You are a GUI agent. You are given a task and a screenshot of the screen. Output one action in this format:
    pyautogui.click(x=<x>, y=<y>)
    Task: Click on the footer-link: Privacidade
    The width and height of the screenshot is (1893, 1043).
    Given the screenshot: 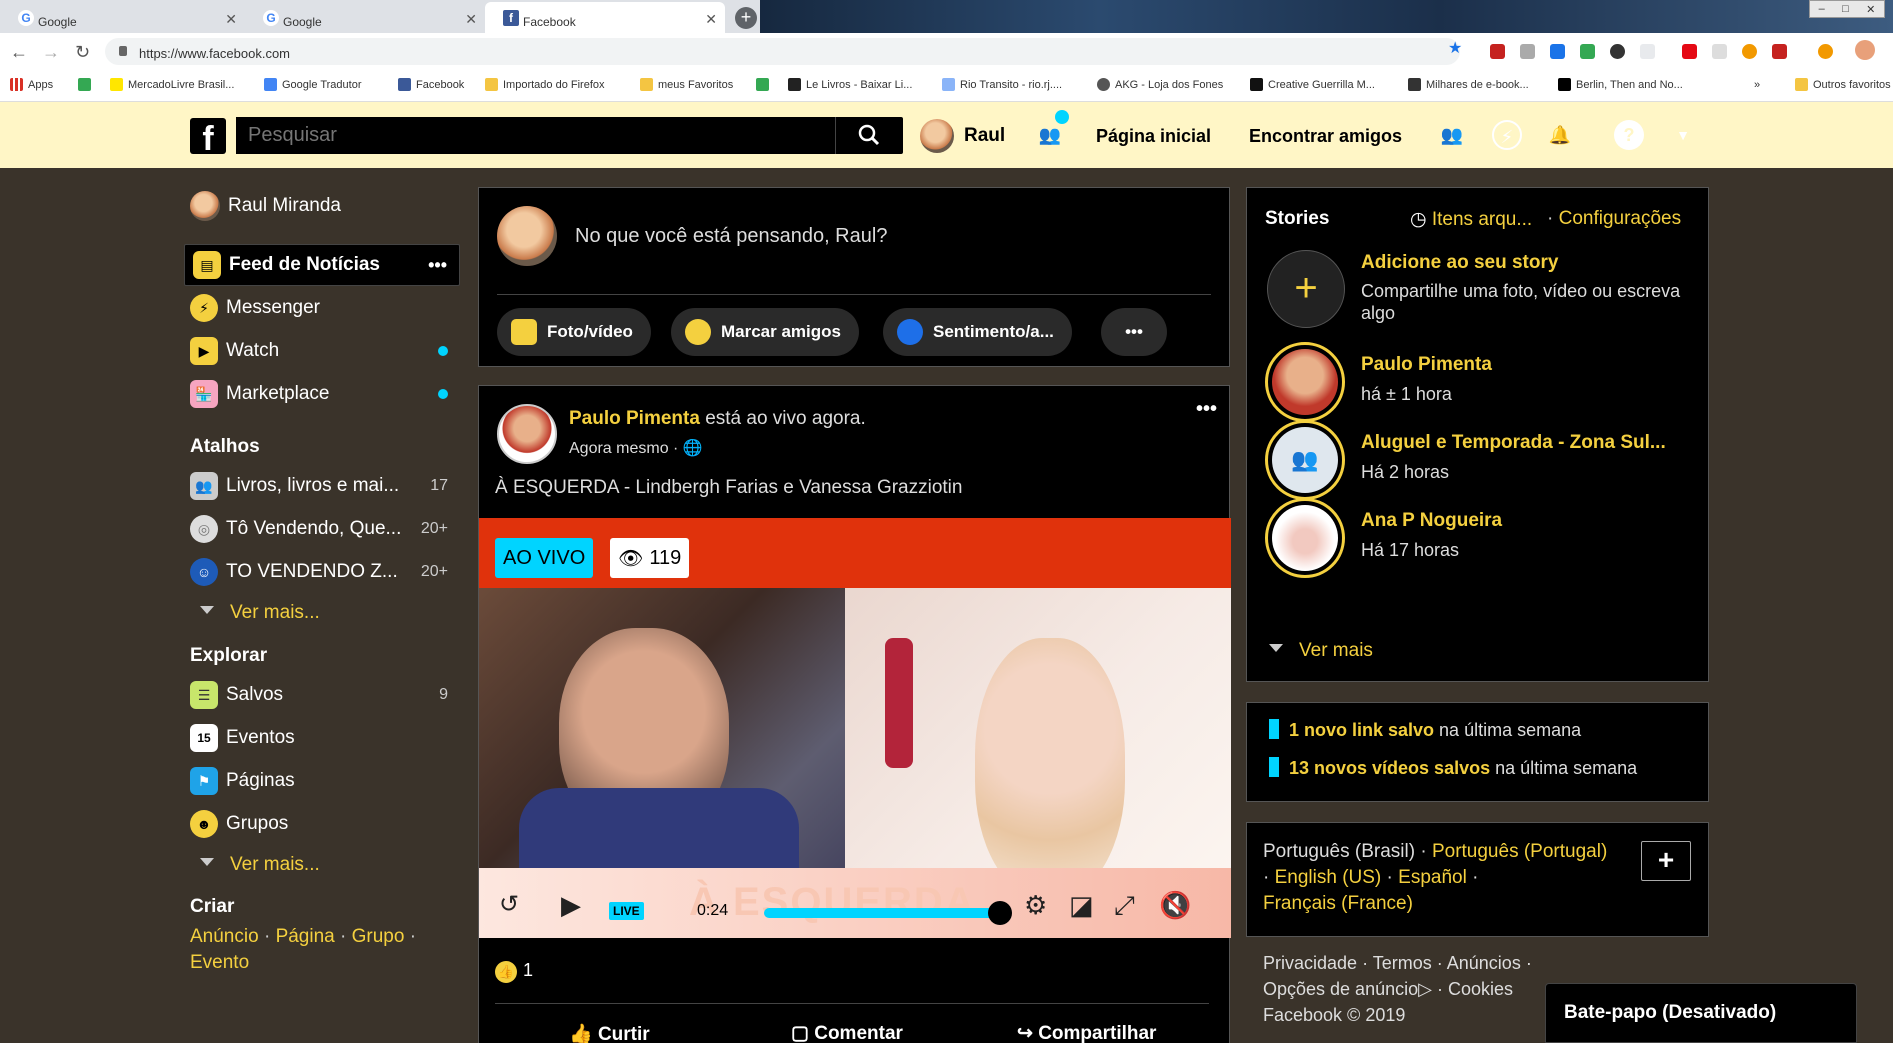 What is the action you would take?
    pyautogui.click(x=1310, y=963)
    